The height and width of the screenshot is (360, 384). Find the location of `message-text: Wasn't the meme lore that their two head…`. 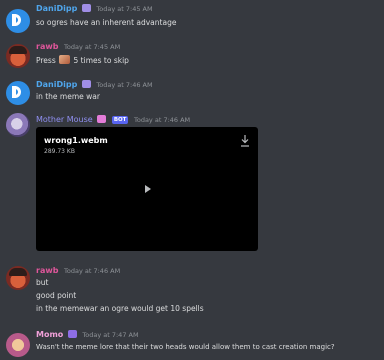

message-text: Wasn't the meme lore that their two head… is located at coordinates (185, 347).